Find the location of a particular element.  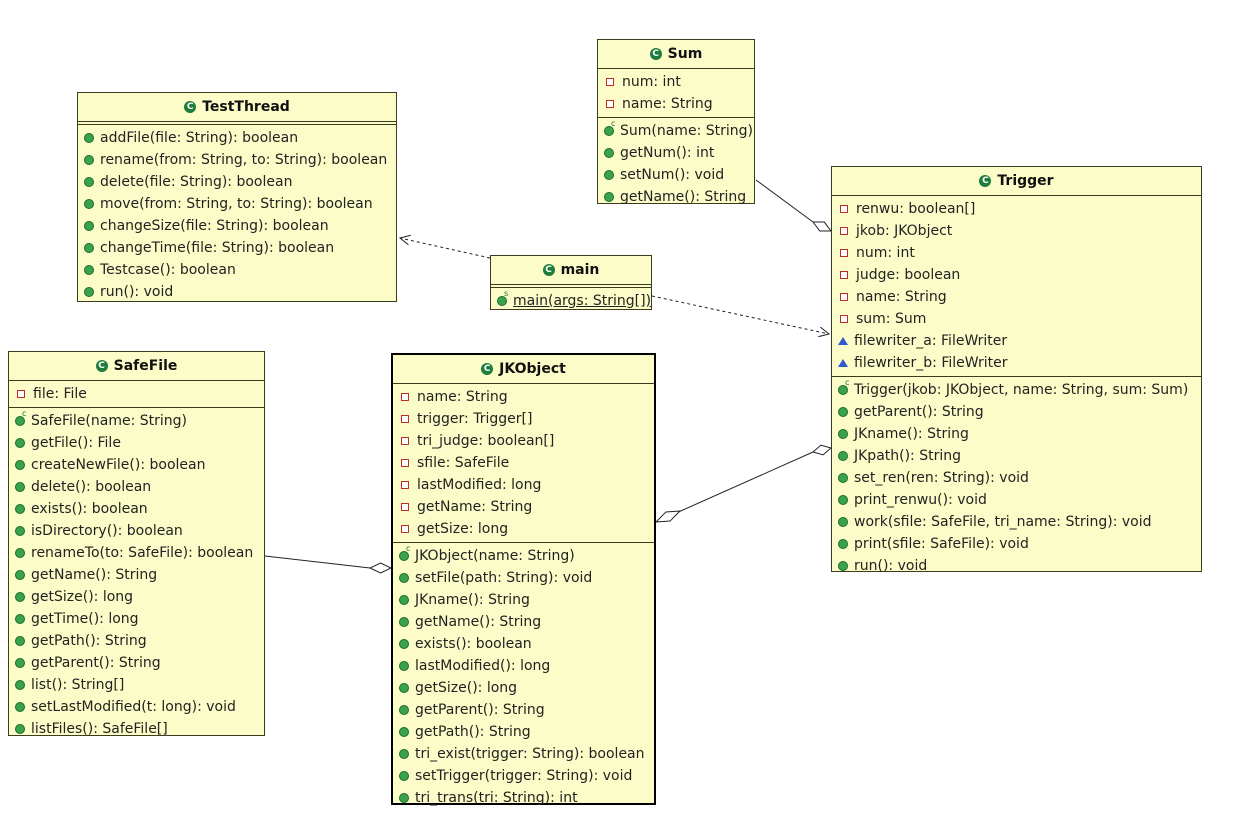

method-row: Sum(name: String) is located at coordinates (676, 131).